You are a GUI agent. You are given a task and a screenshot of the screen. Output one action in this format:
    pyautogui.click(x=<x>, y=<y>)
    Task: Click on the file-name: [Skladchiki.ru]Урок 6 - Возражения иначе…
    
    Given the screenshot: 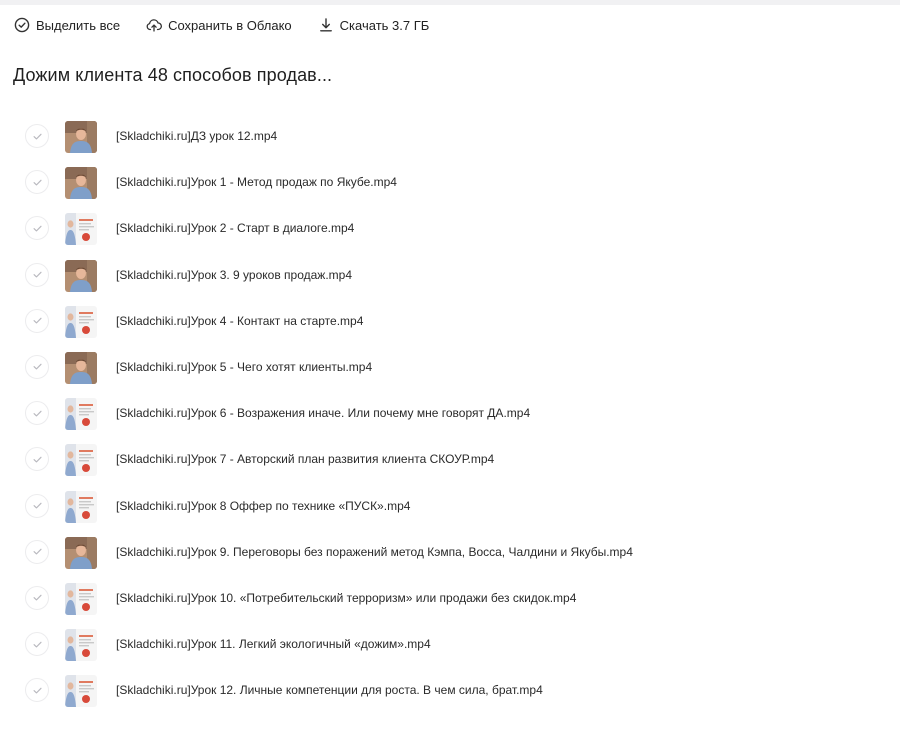 What is the action you would take?
    pyautogui.click(x=323, y=413)
    